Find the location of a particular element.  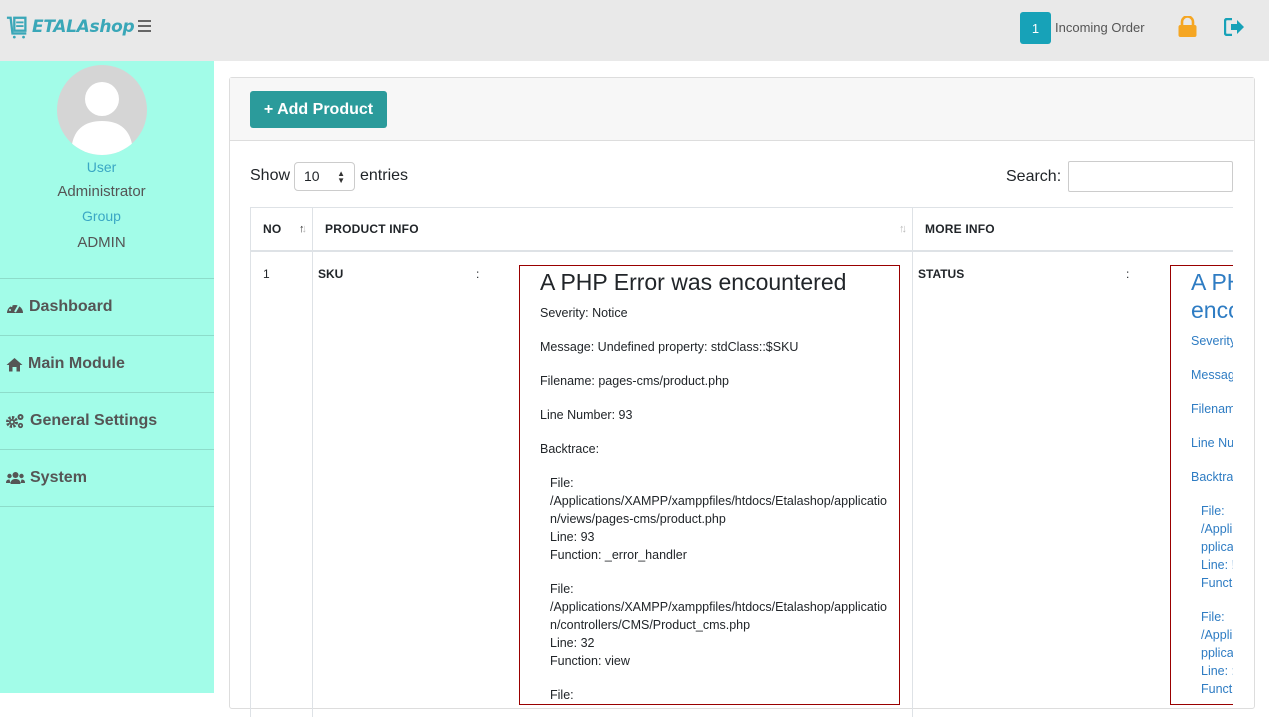

brand-logo-text: ETALAshop is located at coordinates (83, 27).